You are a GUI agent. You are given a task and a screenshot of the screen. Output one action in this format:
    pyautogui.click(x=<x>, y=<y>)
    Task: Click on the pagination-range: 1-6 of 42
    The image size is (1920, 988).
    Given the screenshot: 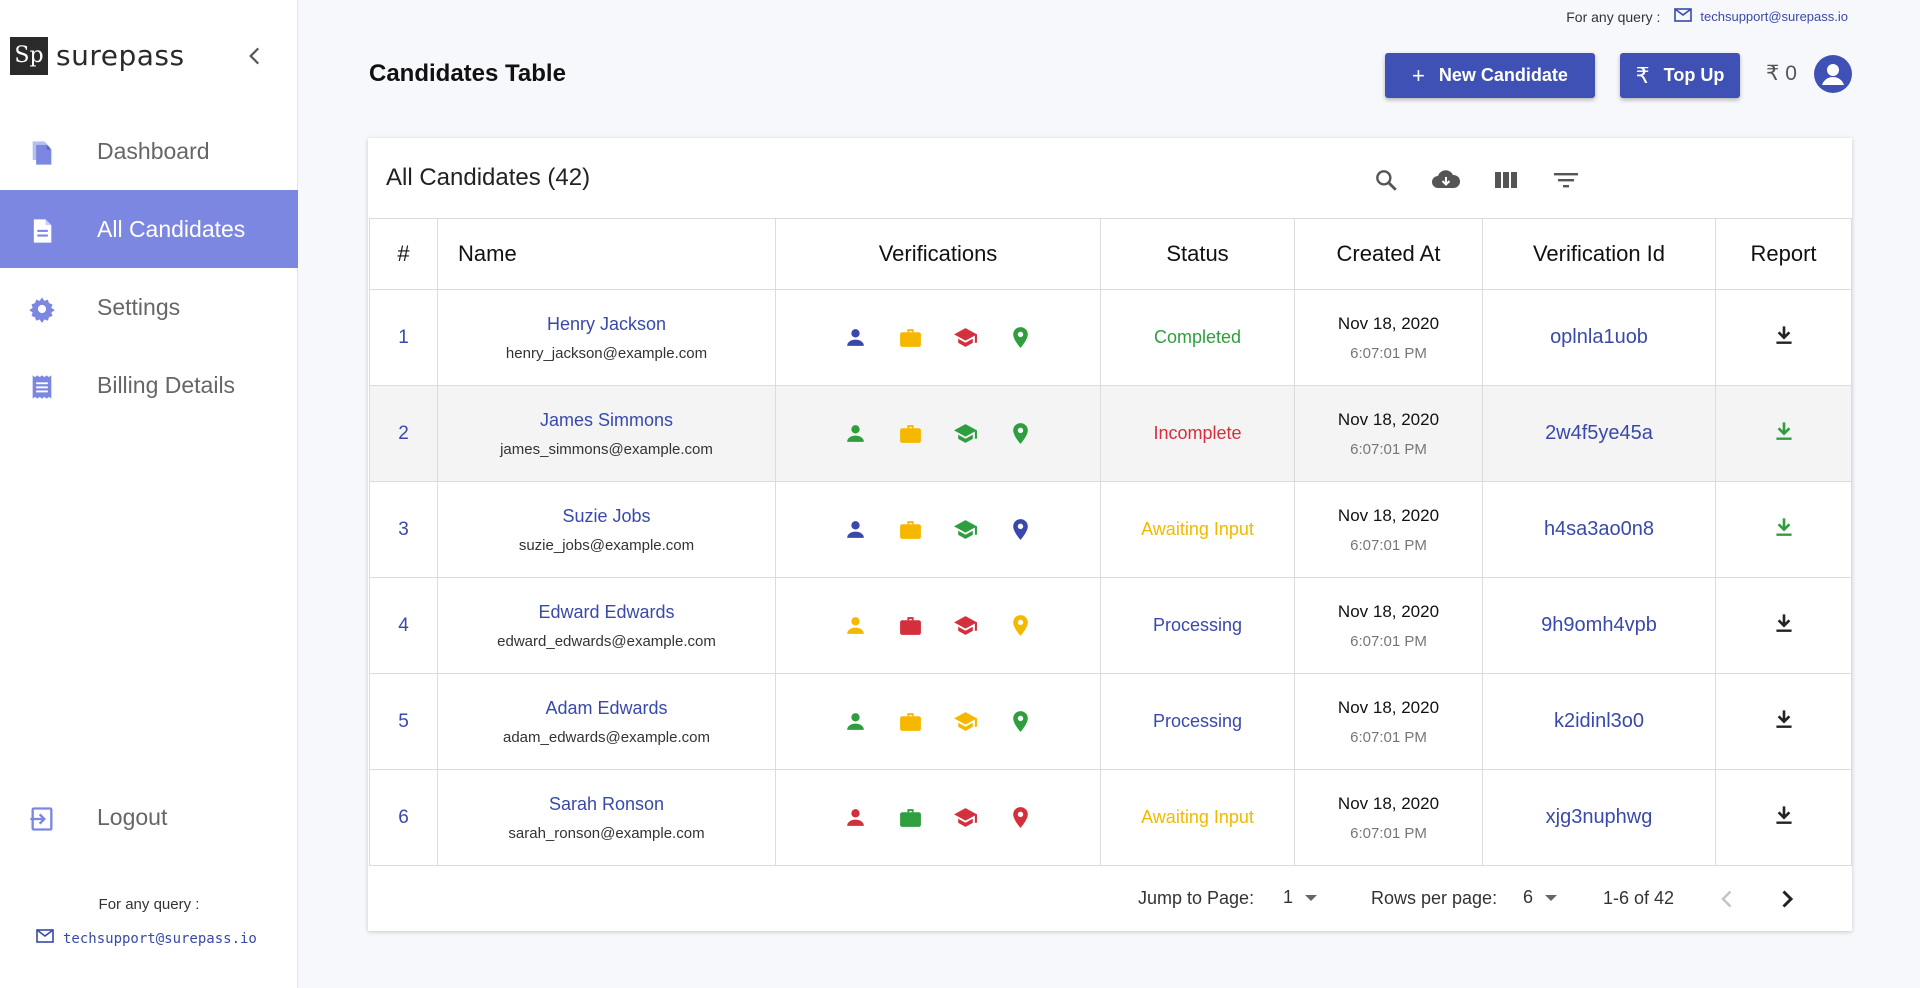 What is the action you would take?
    pyautogui.click(x=1639, y=898)
    